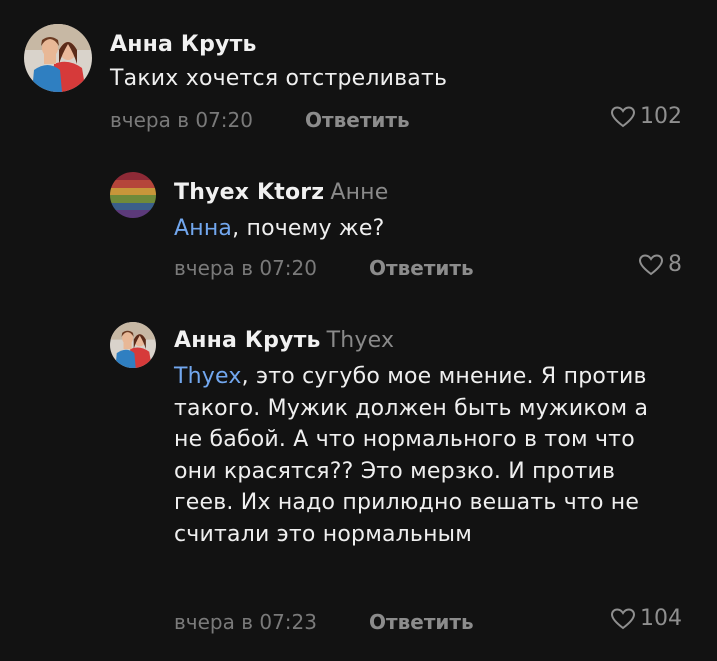 This screenshot has width=717, height=661. What do you see at coordinates (360, 340) in the screenshot?
I see `reply-to-name: Thyex` at bounding box center [360, 340].